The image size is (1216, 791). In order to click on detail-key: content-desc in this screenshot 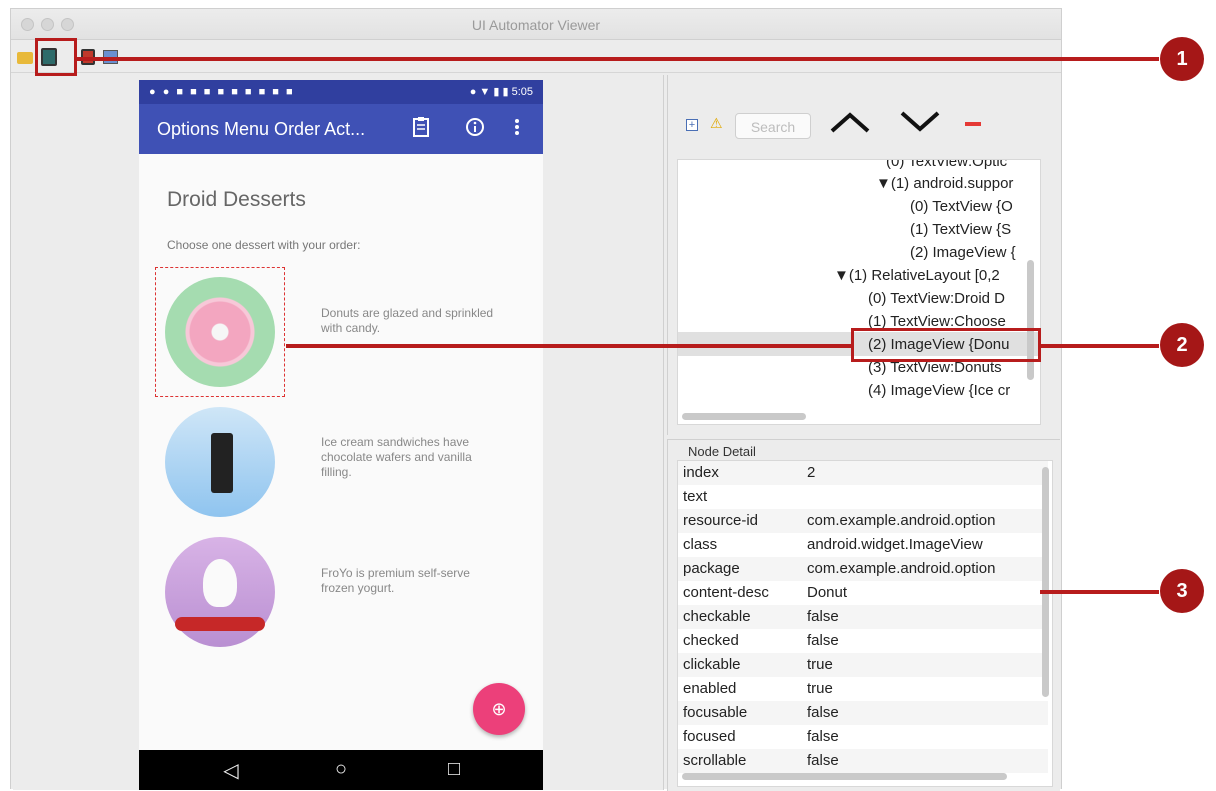, I will do `click(726, 592)`.